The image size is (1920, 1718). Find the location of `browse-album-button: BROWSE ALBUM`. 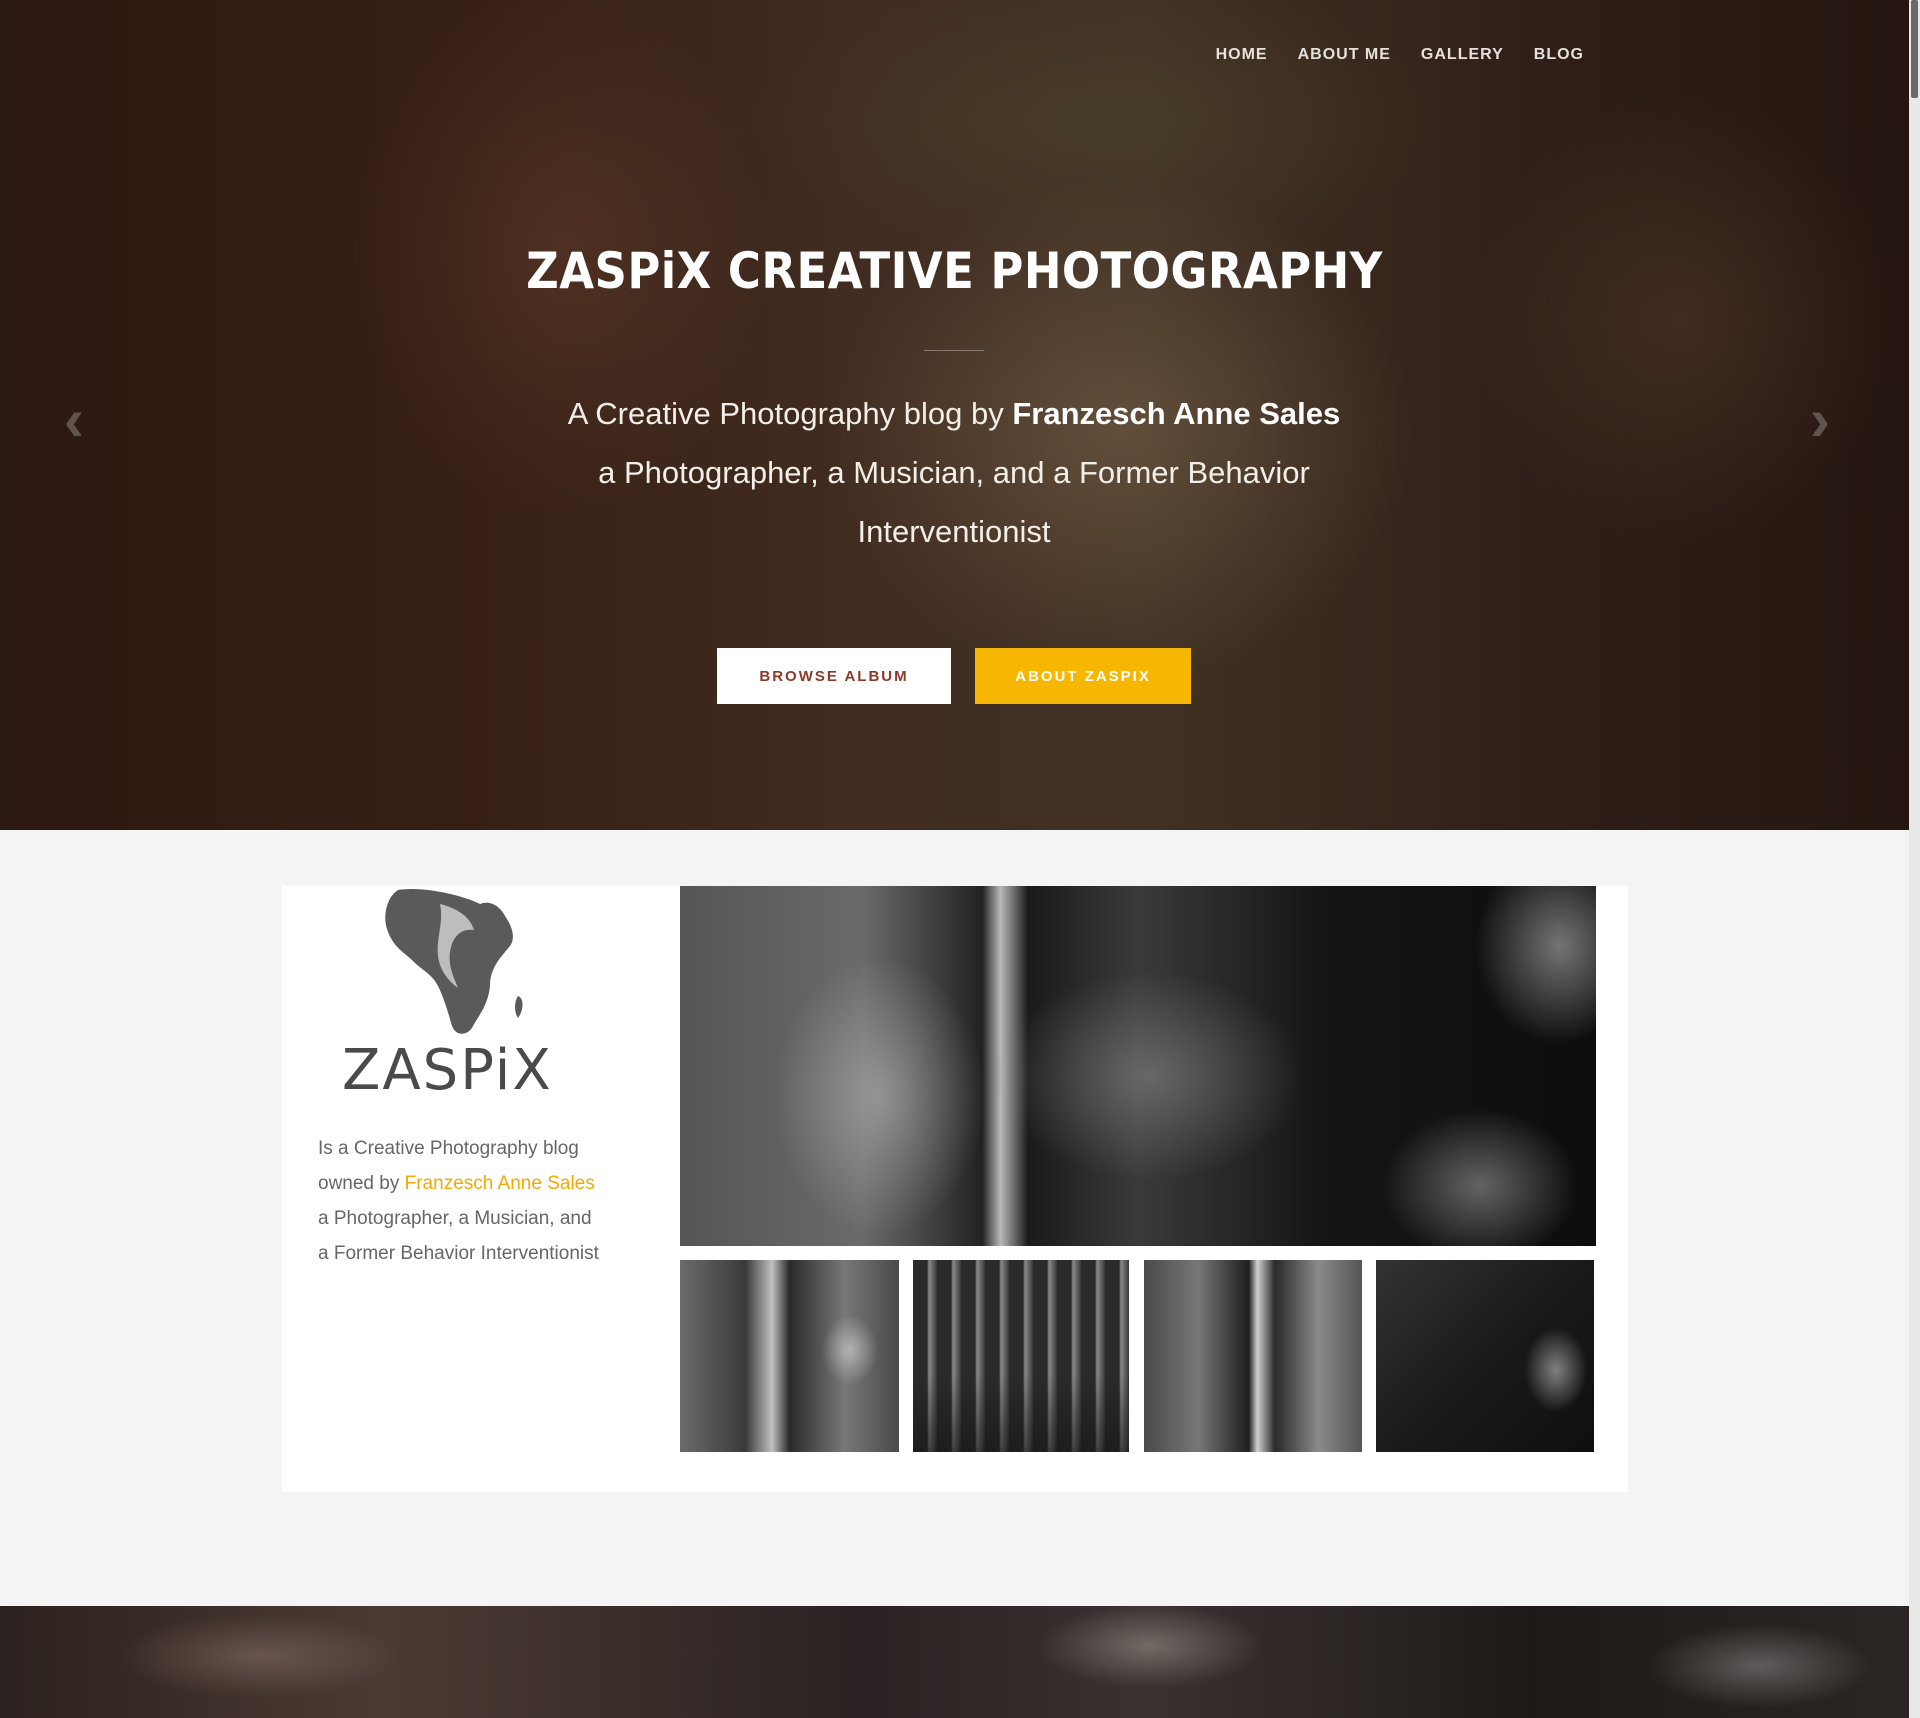

browse-album-button: BROWSE ALBUM is located at coordinates (834, 676).